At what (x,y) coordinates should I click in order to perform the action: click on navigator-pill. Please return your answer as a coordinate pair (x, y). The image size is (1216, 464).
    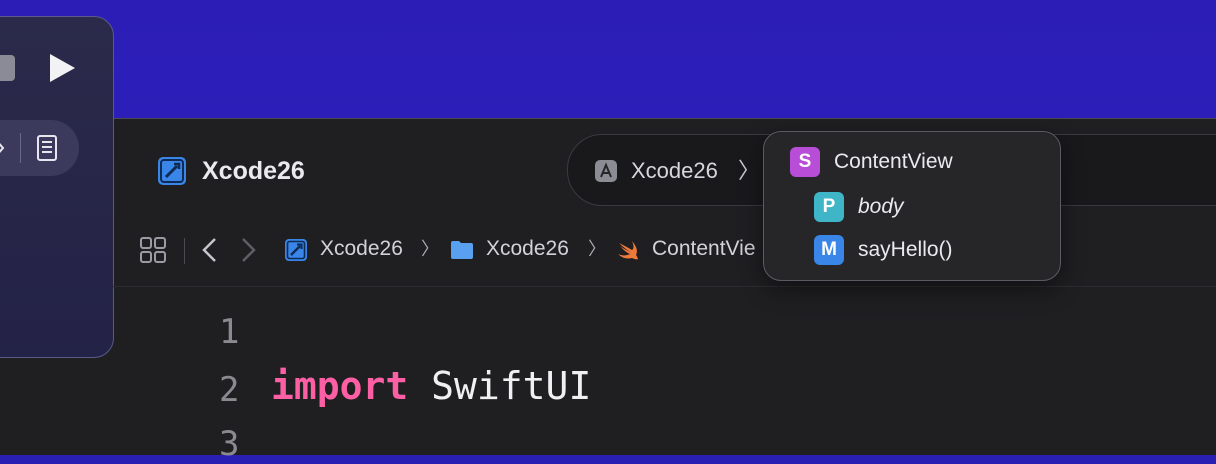
    Looking at the image, I should click on (39, 148).